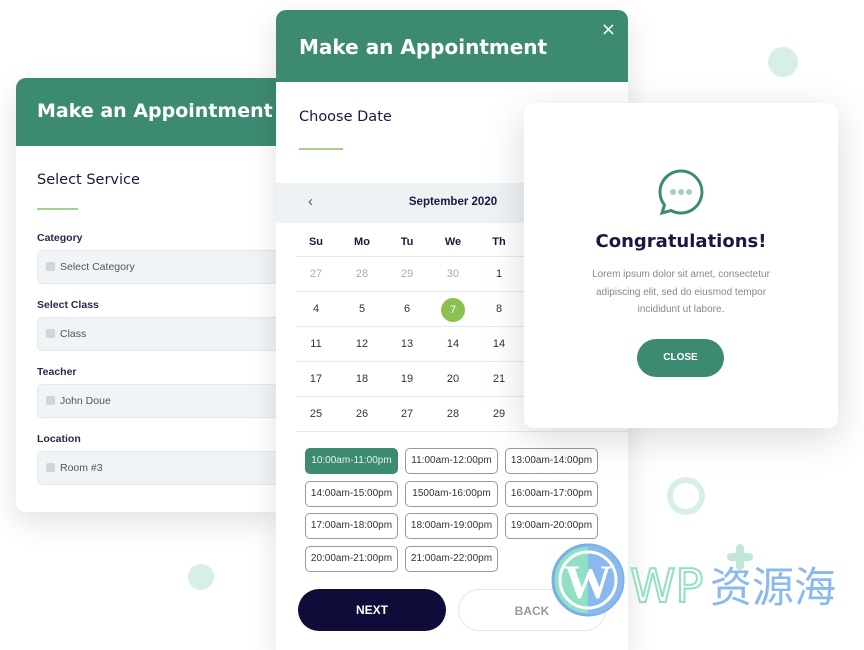 The height and width of the screenshot is (650, 864). Describe the element at coordinates (451, 493) in the screenshot. I see `time-slot: 1500am-16:00pm` at that location.